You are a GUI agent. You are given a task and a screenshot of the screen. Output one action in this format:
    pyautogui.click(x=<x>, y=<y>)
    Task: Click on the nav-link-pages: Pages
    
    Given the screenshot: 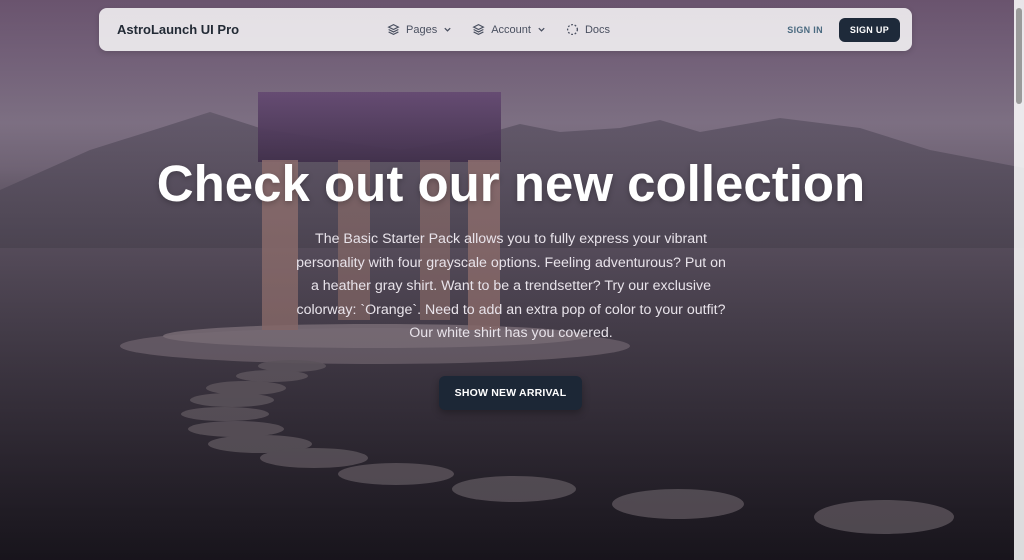 What is the action you would take?
    pyautogui.click(x=419, y=29)
    